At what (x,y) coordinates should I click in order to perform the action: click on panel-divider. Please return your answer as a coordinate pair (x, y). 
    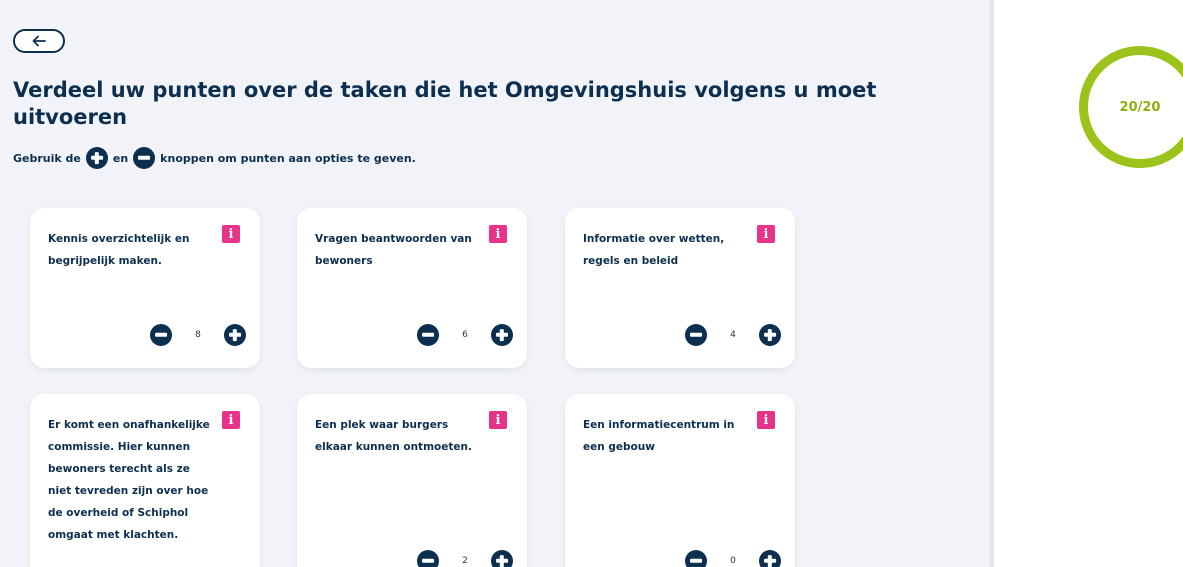
    Looking at the image, I should click on (992, 283).